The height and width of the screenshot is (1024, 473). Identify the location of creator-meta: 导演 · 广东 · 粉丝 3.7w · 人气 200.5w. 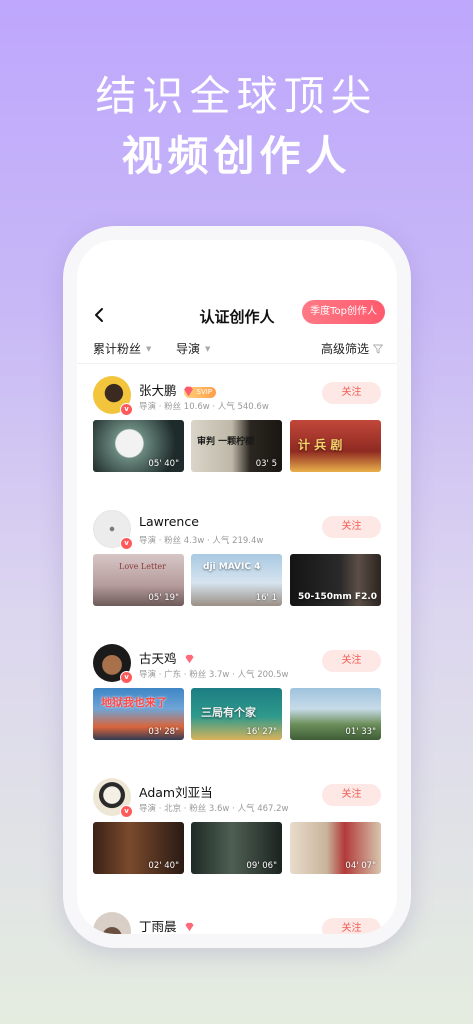
(214, 675).